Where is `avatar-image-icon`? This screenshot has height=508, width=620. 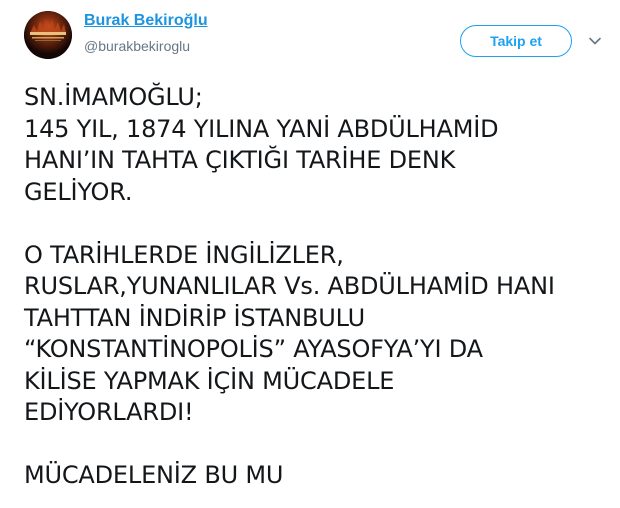 avatar-image-icon is located at coordinates (48, 35).